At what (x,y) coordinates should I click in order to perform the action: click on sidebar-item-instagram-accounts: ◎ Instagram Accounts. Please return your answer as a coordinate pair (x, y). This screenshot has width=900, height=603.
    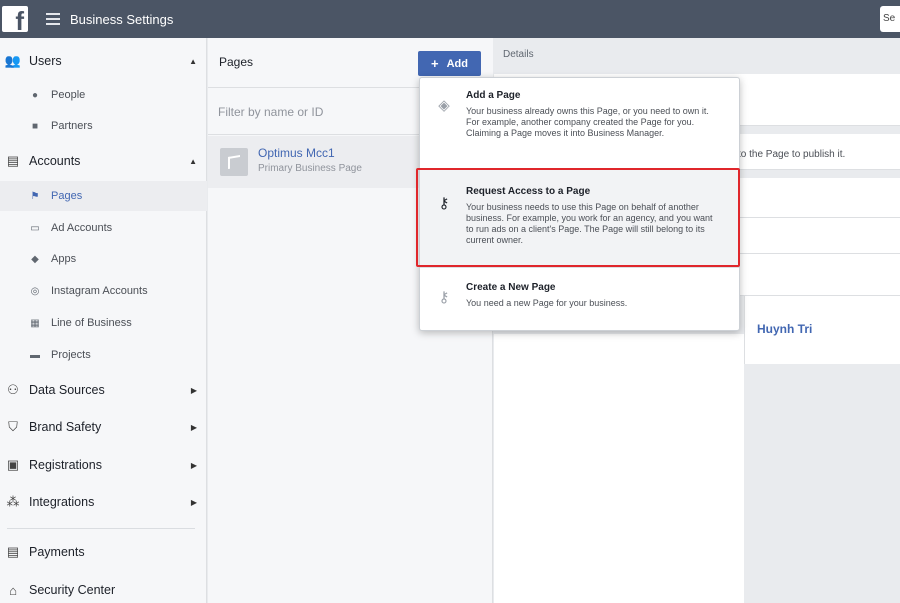
    Looking at the image, I should click on (103, 291).